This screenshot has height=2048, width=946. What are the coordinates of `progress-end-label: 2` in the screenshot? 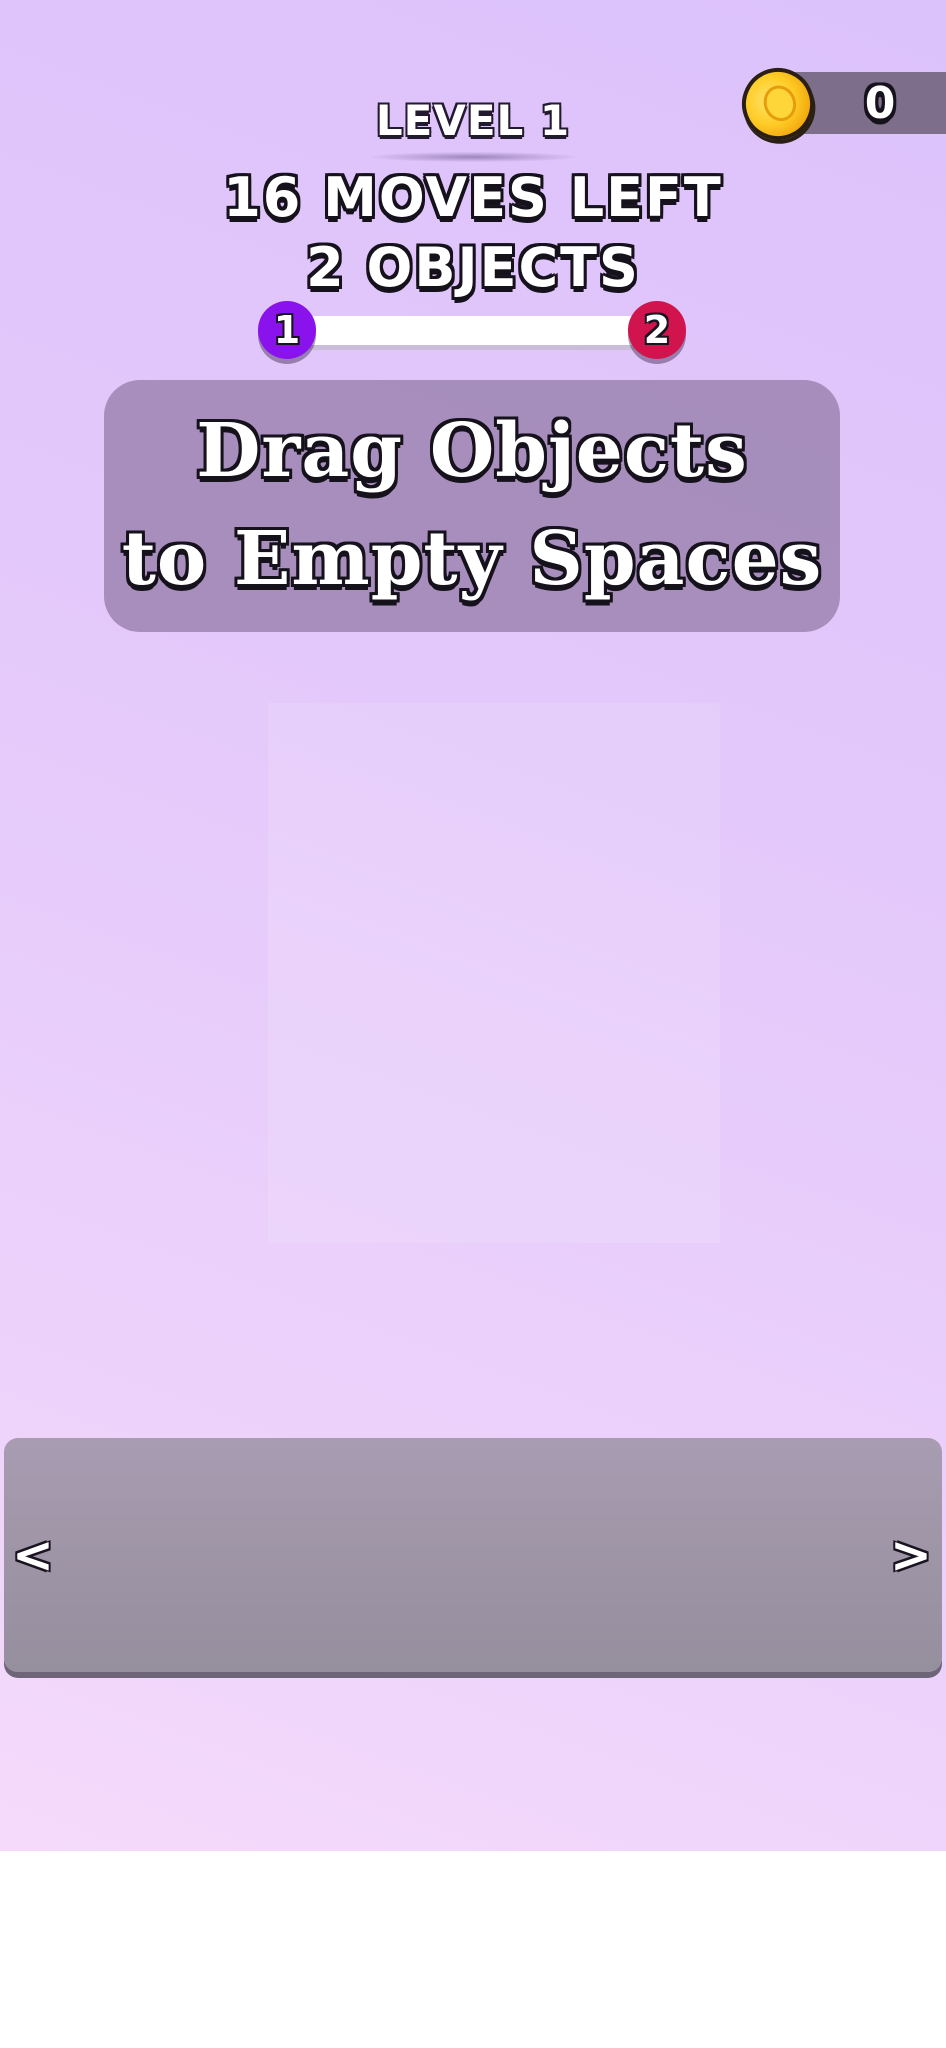 It's located at (657, 330).